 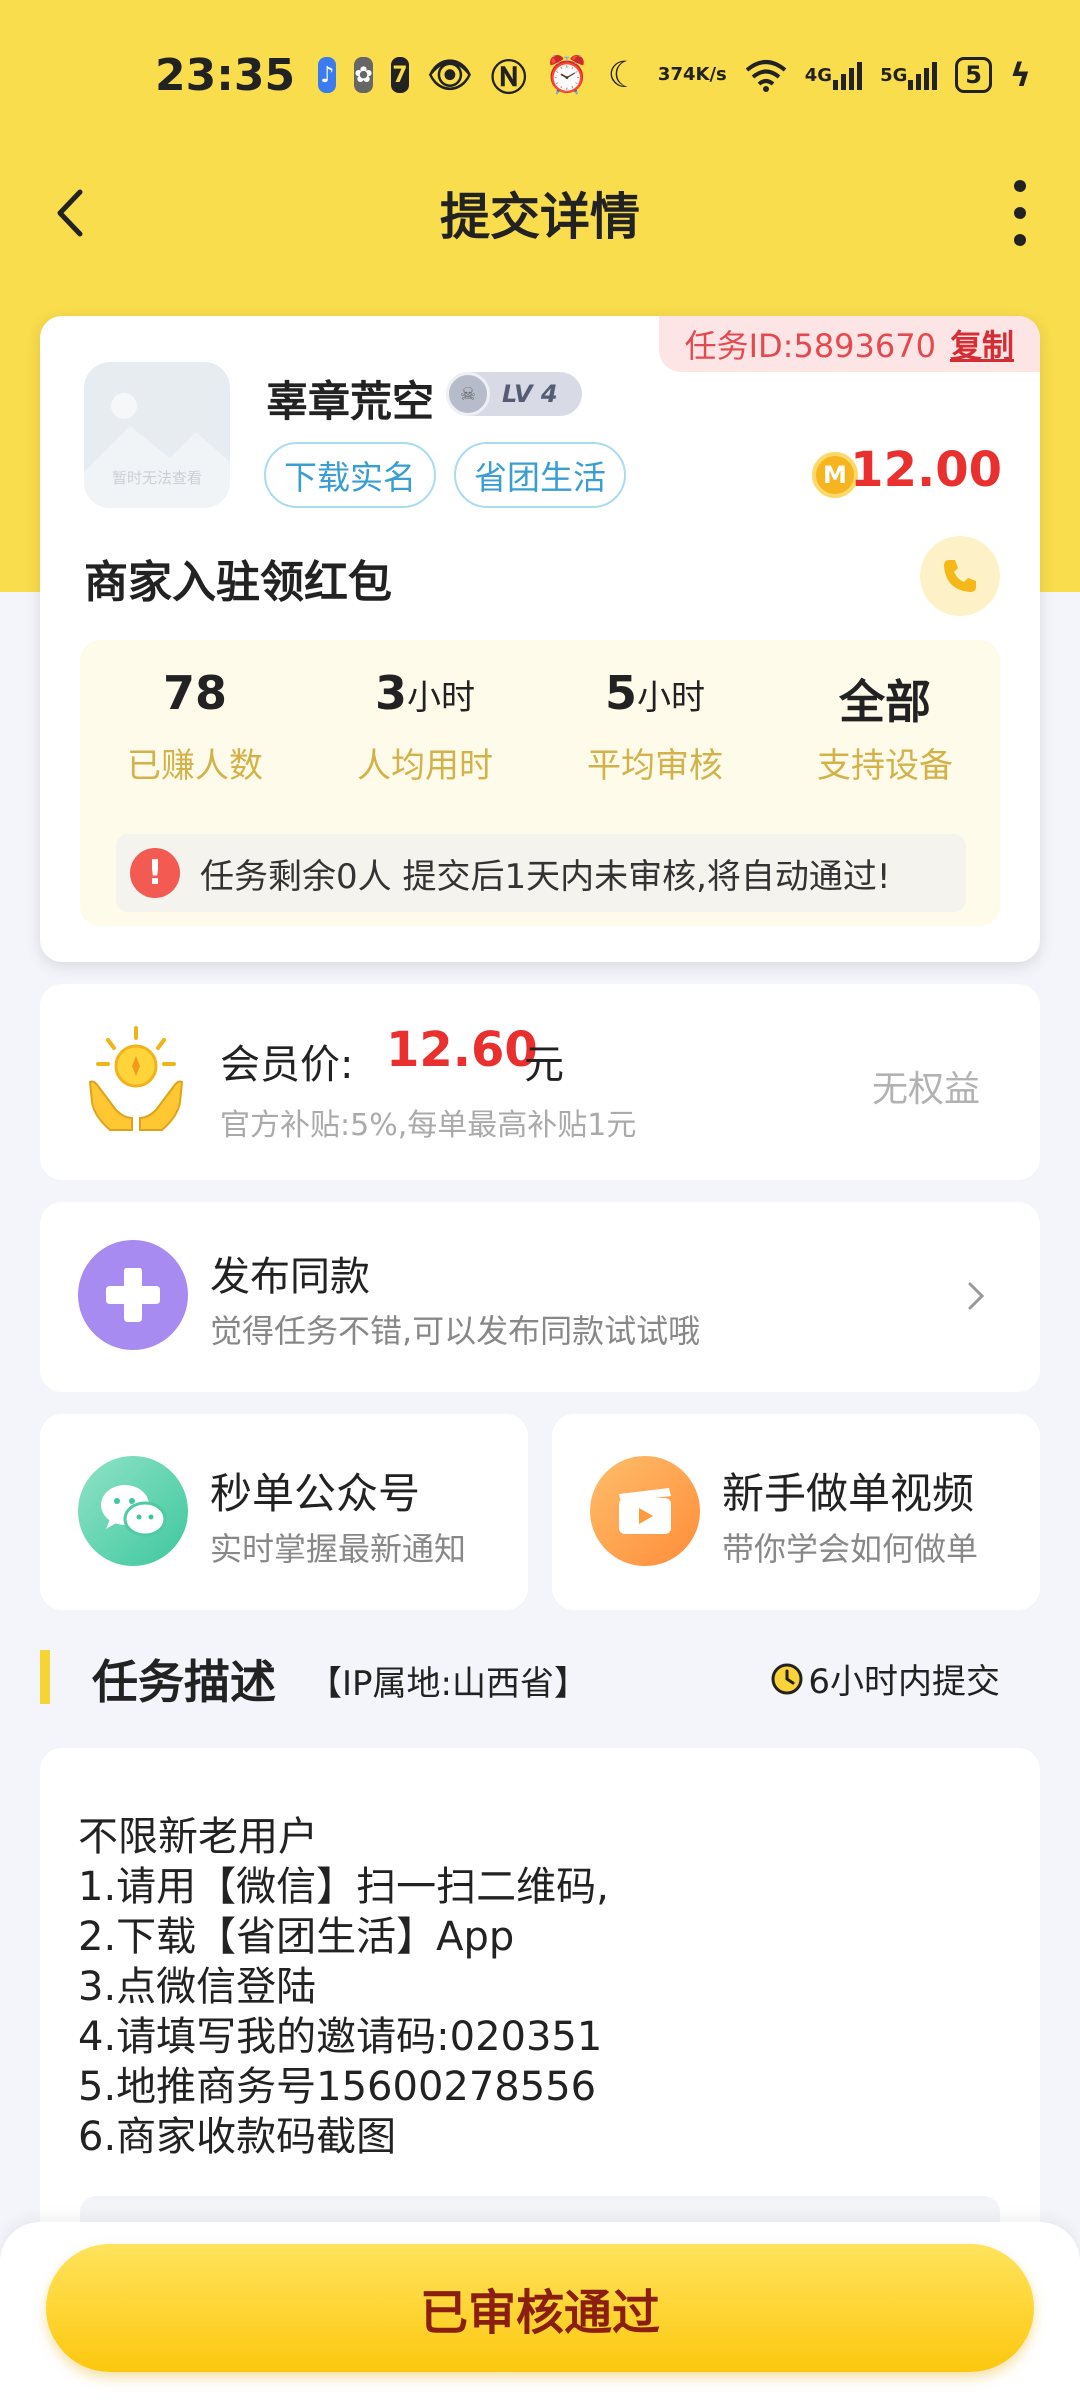 I want to click on tutorial-video-card: 新手做单视频 带你学会如何做单, so click(x=796, y=1512).